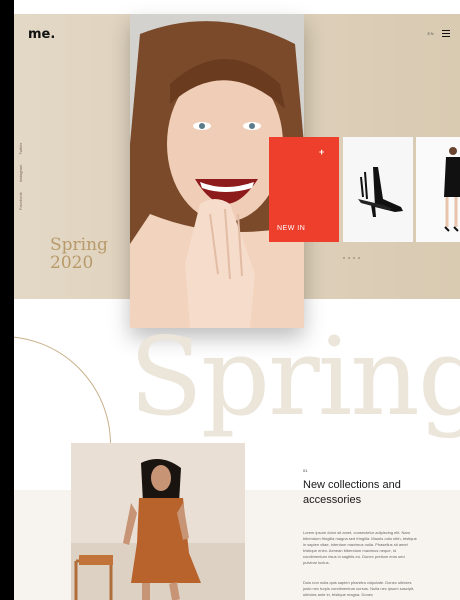 The height and width of the screenshot is (600, 460). I want to click on social-link-instagram: Instagram, so click(20, 174).